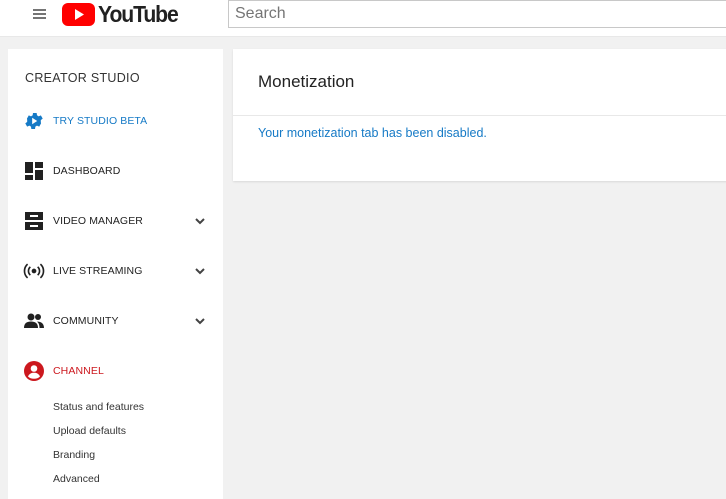 The width and height of the screenshot is (726, 499). Describe the element at coordinates (372, 133) in the screenshot. I see `monetization-disabled-message: Your monetization tab has been disabled.` at that location.